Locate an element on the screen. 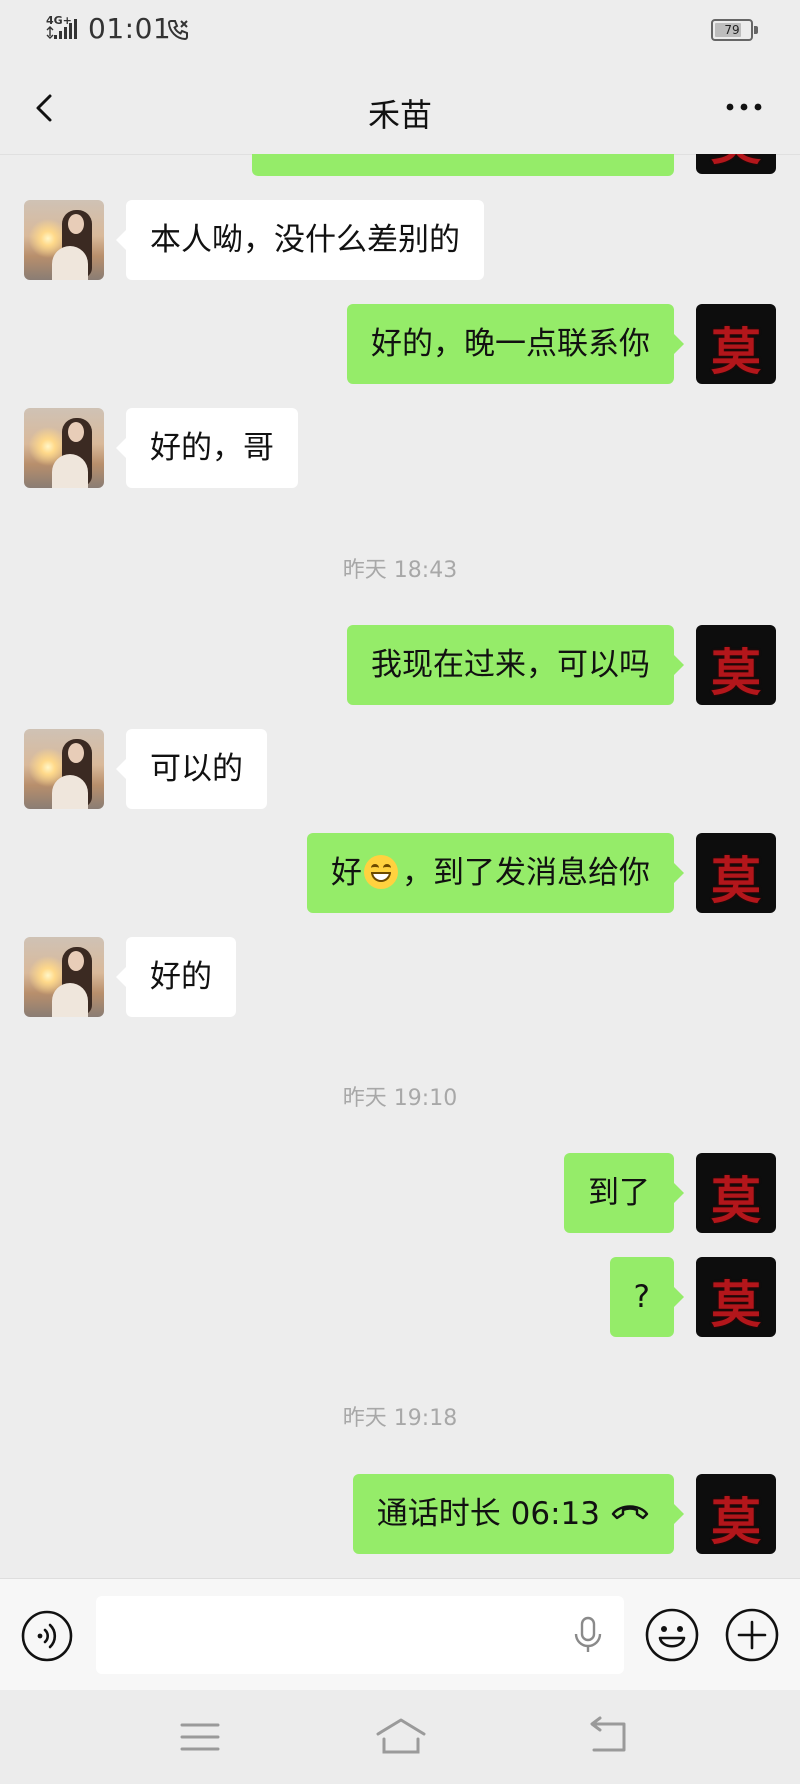 Image resolution: width=800 pixels, height=1784 pixels. message-bubble-outgoing: 好 ，到了发消息给你 is located at coordinates (495, 873).